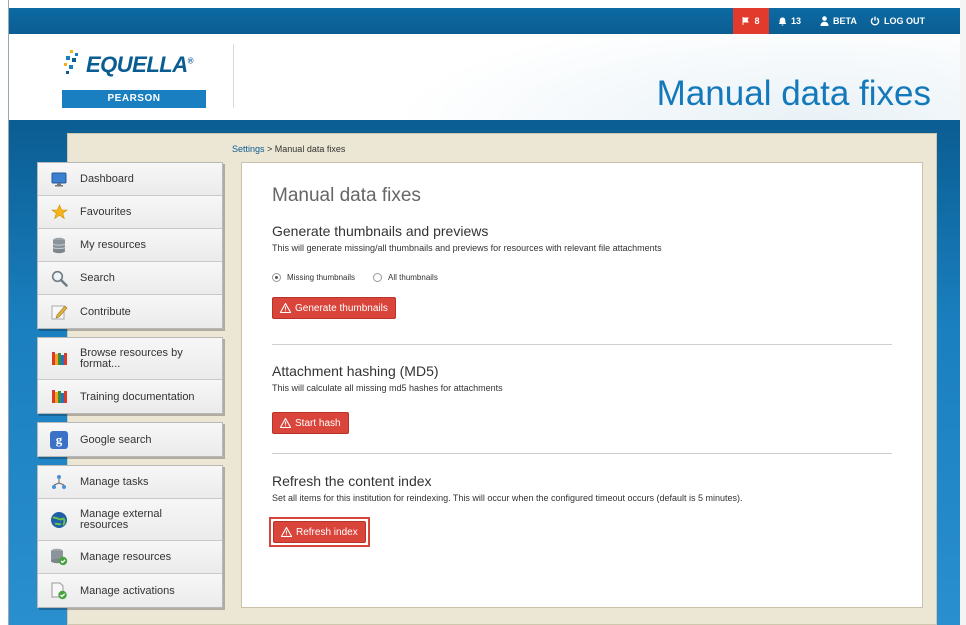 The image size is (966, 625). What do you see at coordinates (140, 64) in the screenshot?
I see `logo-wordmark: EQUELLA®` at bounding box center [140, 64].